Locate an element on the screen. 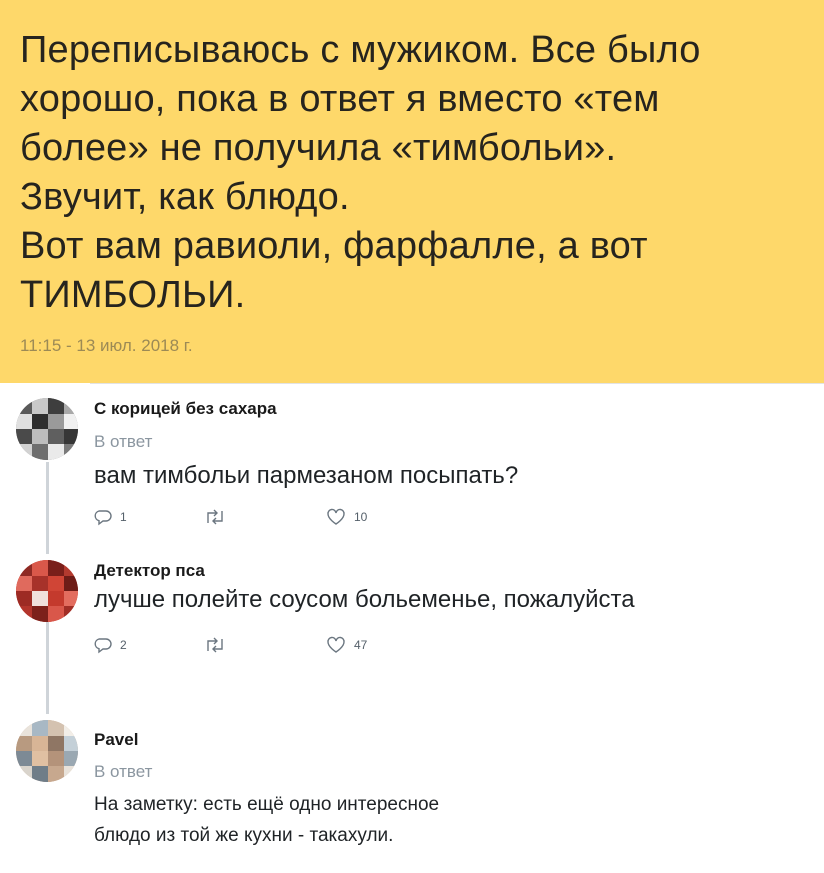 The height and width of the screenshot is (873, 824). comment-text: На заметку: есть ещё одно интересное is located at coordinates (267, 804).